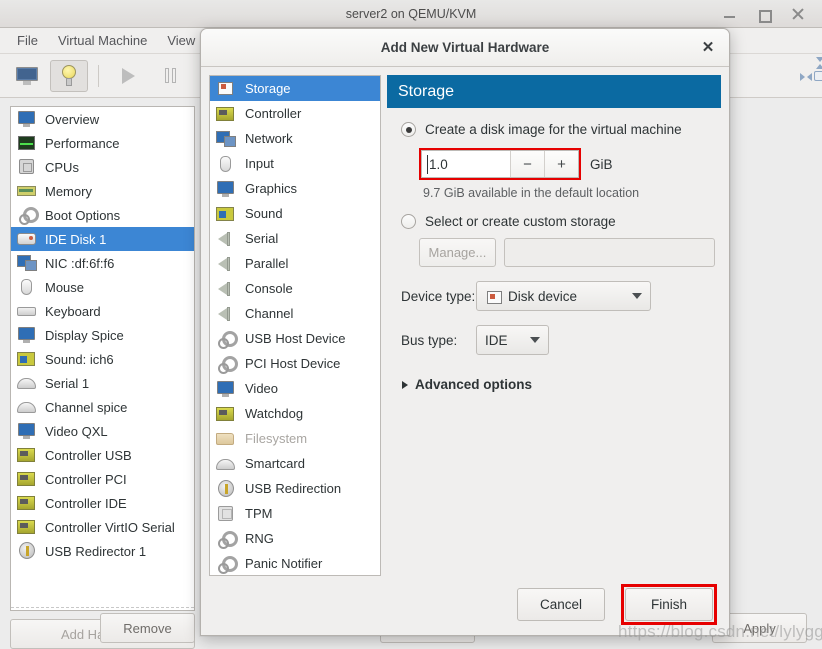  Describe the element at coordinates (170, 76) in the screenshot. I see `pause-button` at that location.